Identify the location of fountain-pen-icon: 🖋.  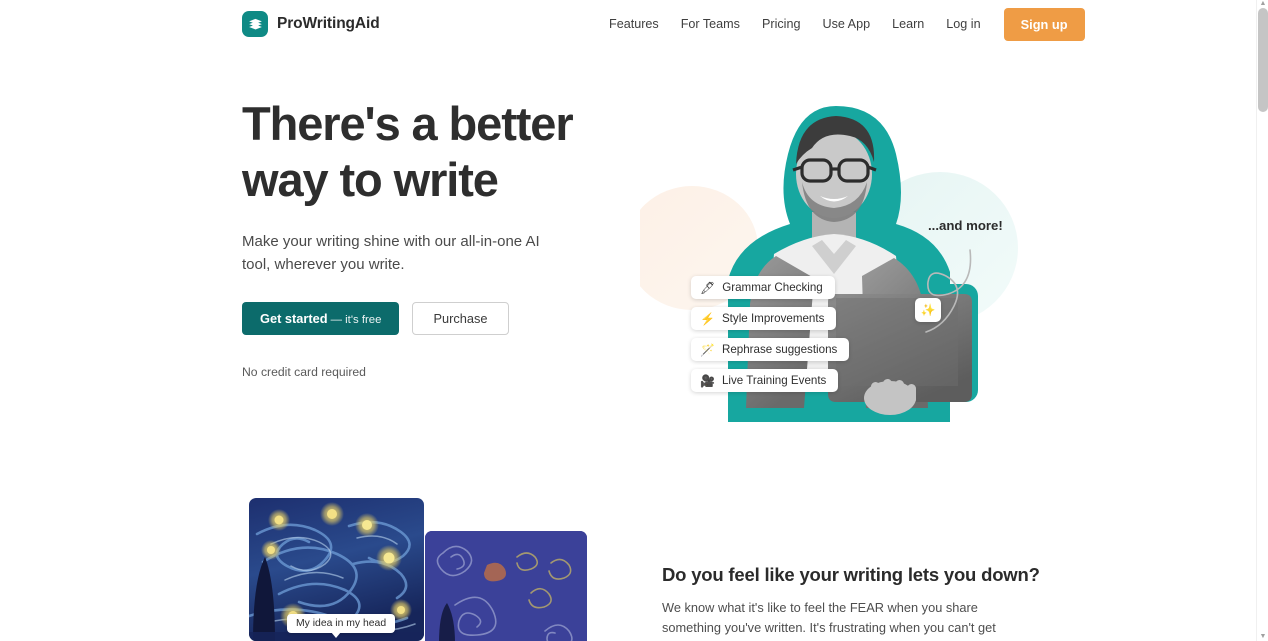
(708, 287).